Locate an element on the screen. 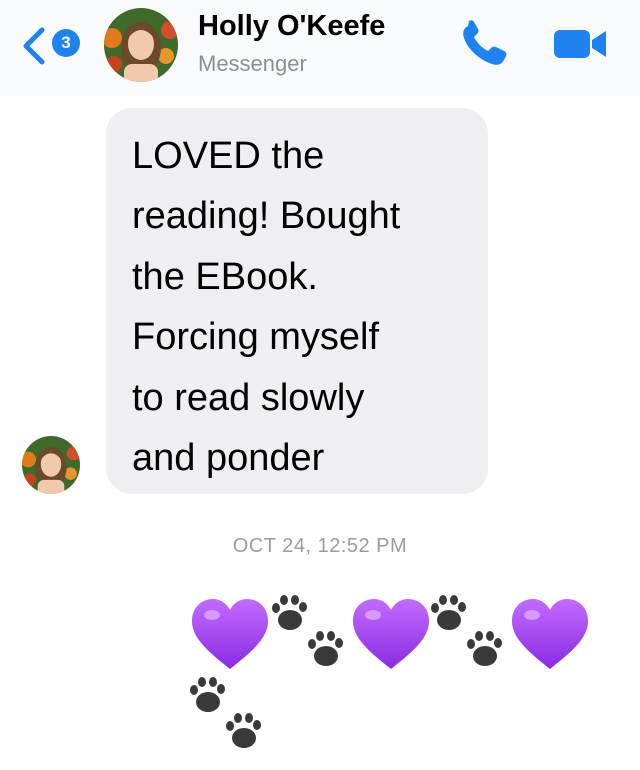 The width and height of the screenshot is (640, 770). message-text-line: to read slowly is located at coordinates (248, 397).